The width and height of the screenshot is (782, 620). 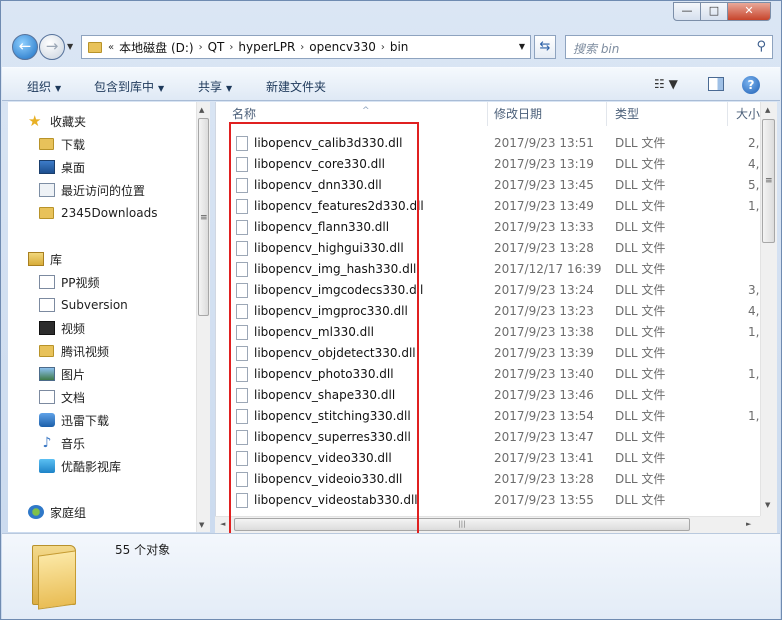 What do you see at coordinates (216, 47) in the screenshot?
I see `breadcrumb-qt: QT` at bounding box center [216, 47].